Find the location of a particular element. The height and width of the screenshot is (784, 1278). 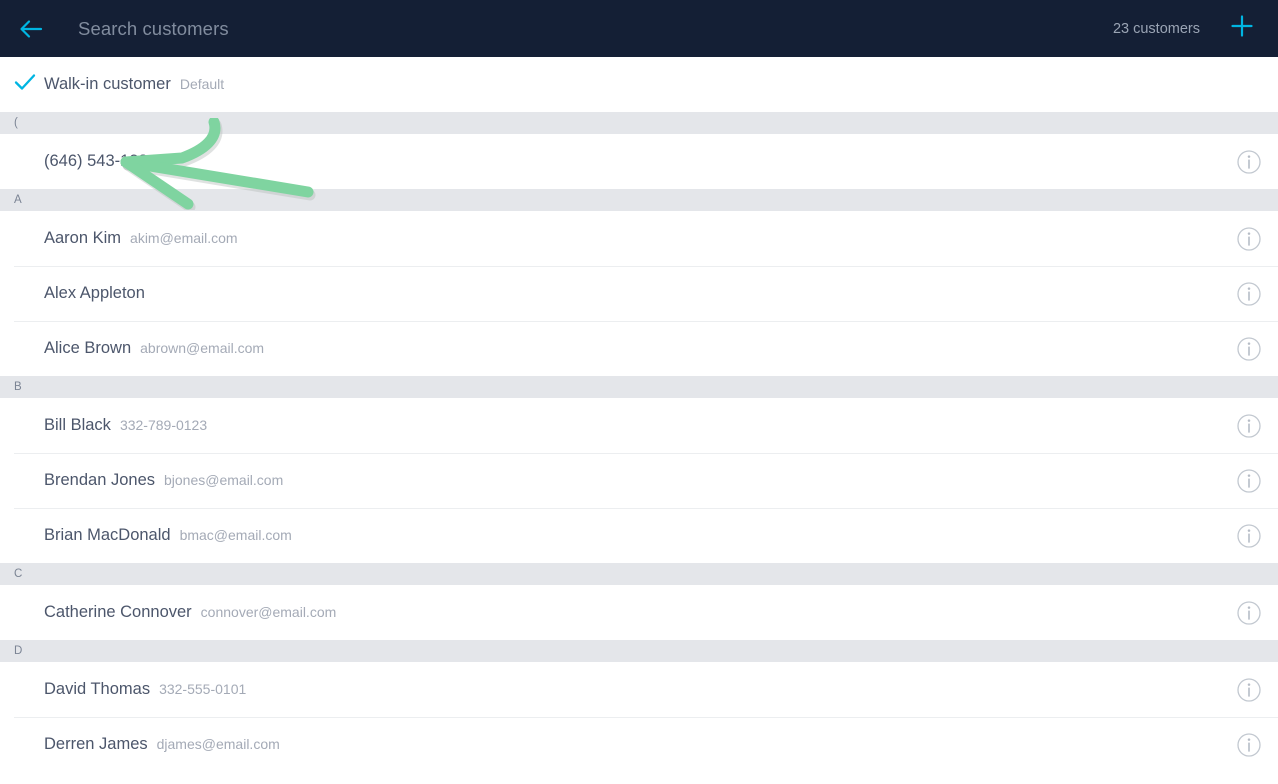

list-item-title: Derren James is located at coordinates (96, 744).